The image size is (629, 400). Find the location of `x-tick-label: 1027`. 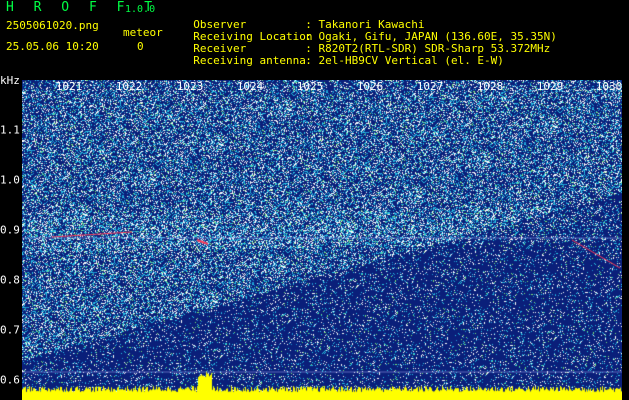

x-tick-label: 1027 is located at coordinates (430, 86).